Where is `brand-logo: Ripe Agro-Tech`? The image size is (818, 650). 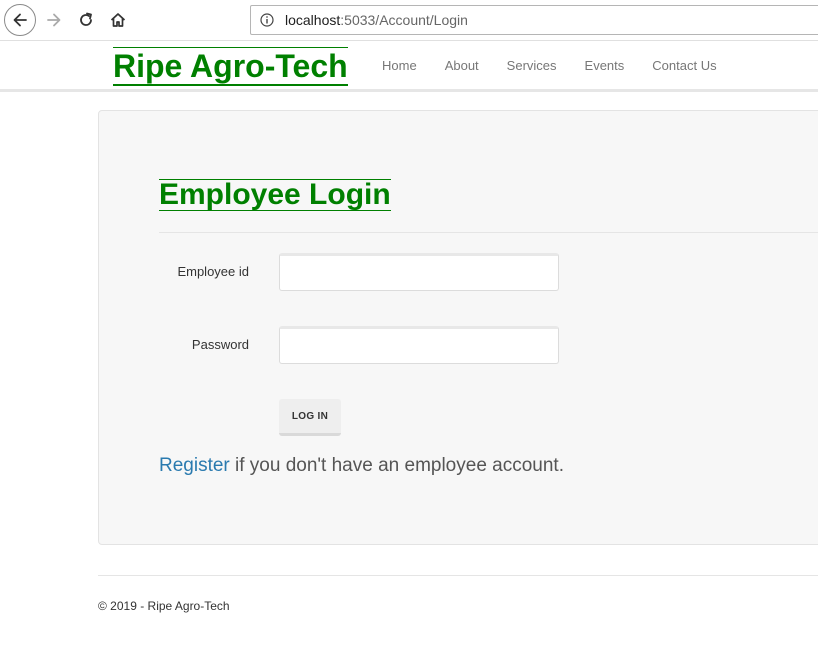
brand-logo: Ripe Agro-Tech is located at coordinates (230, 66).